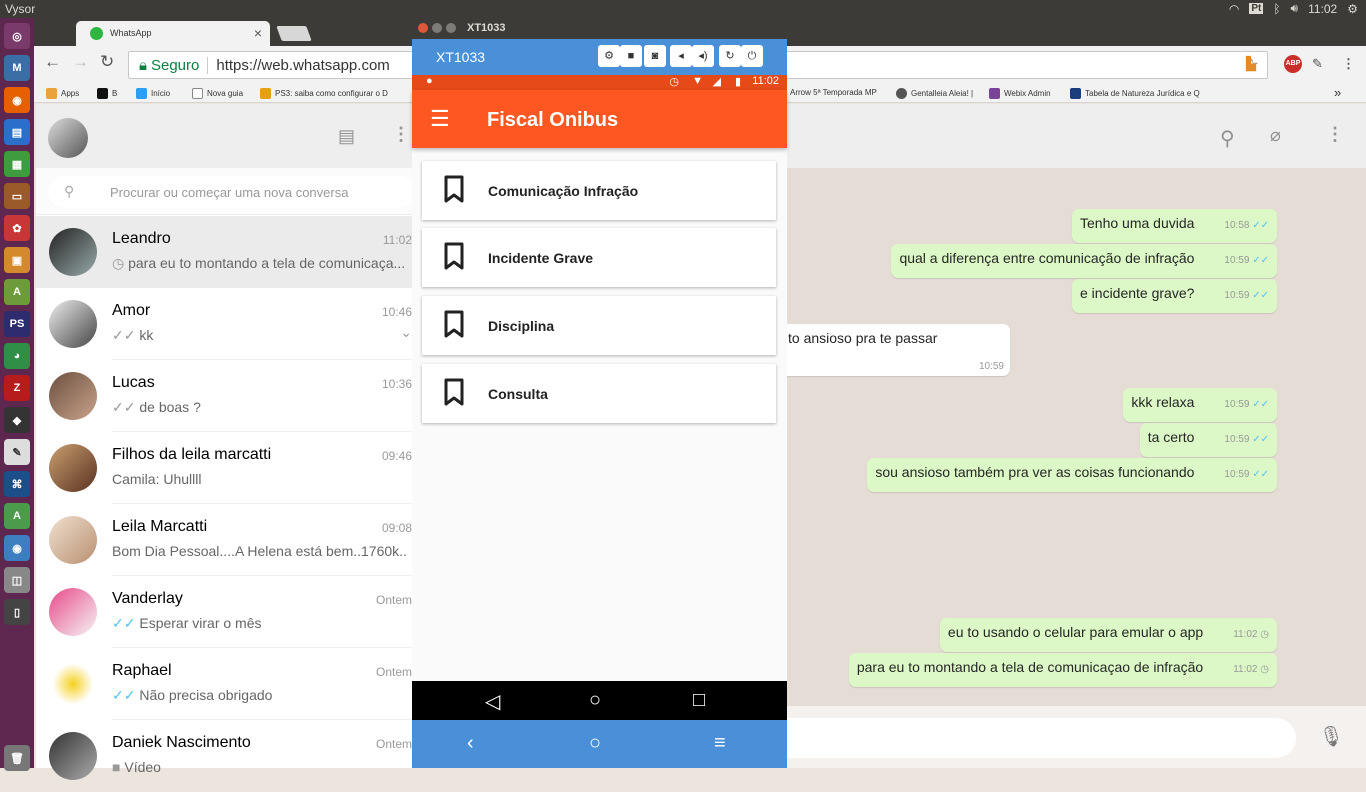 The image size is (1366, 792). I want to click on chat-item-raphael: Raphael Ontem ✓✓ Não precisa obrigado, so click(226, 684).